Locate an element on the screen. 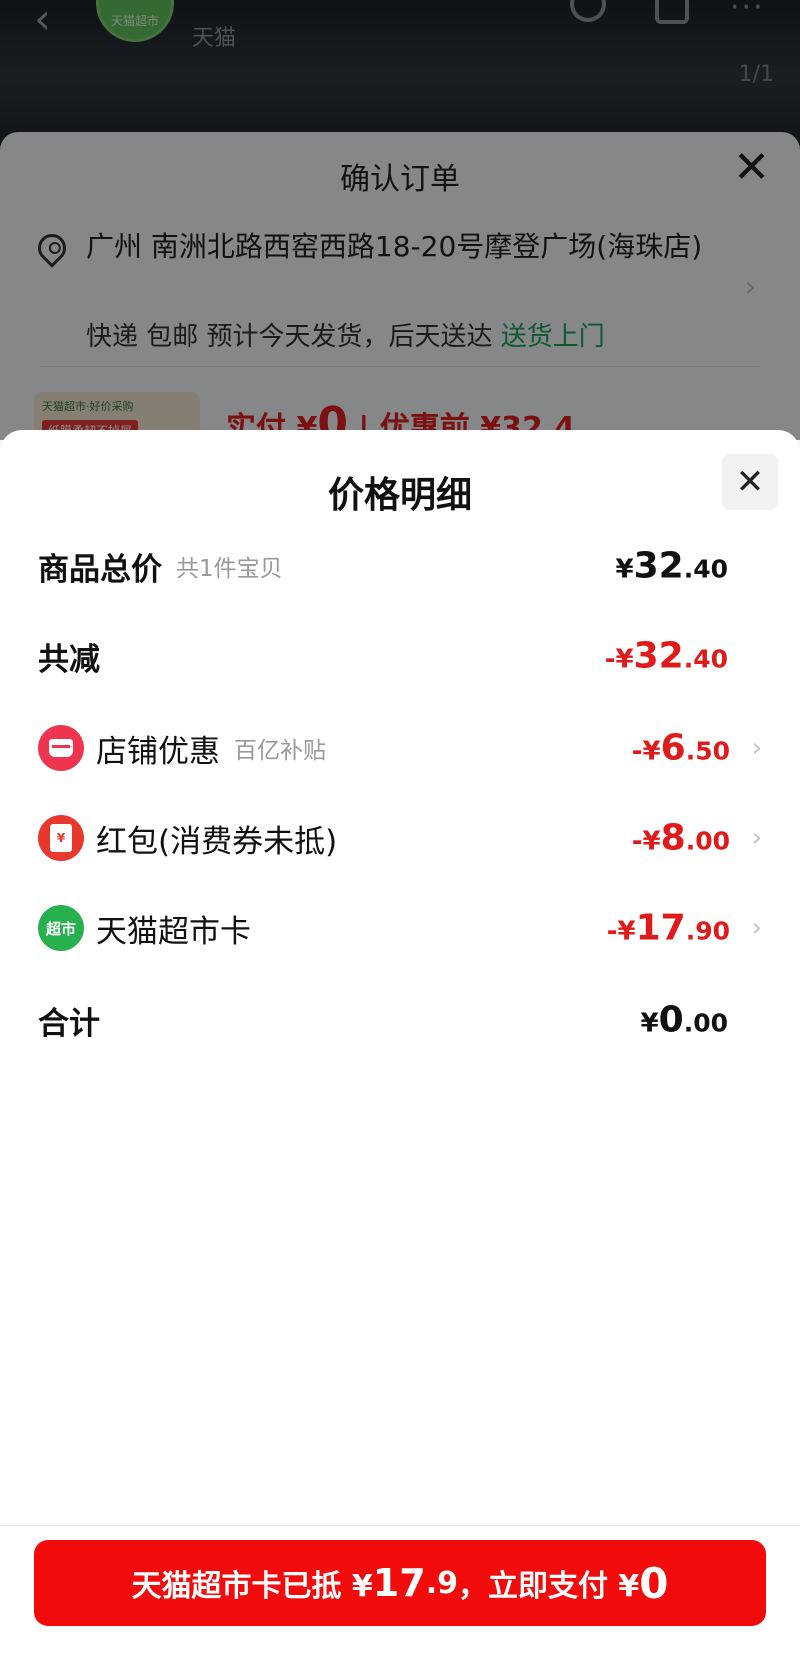 Image resolution: width=800 pixels, height=1654 pixels. row-red-packet: ¥ 红包(消费券未抵) -¥8.00 › is located at coordinates (400, 838).